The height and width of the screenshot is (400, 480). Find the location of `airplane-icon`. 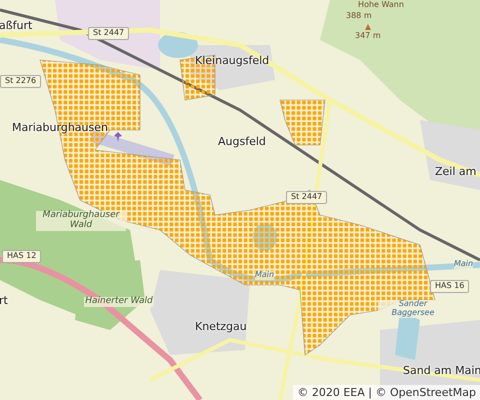

airplane-icon is located at coordinates (118, 137).